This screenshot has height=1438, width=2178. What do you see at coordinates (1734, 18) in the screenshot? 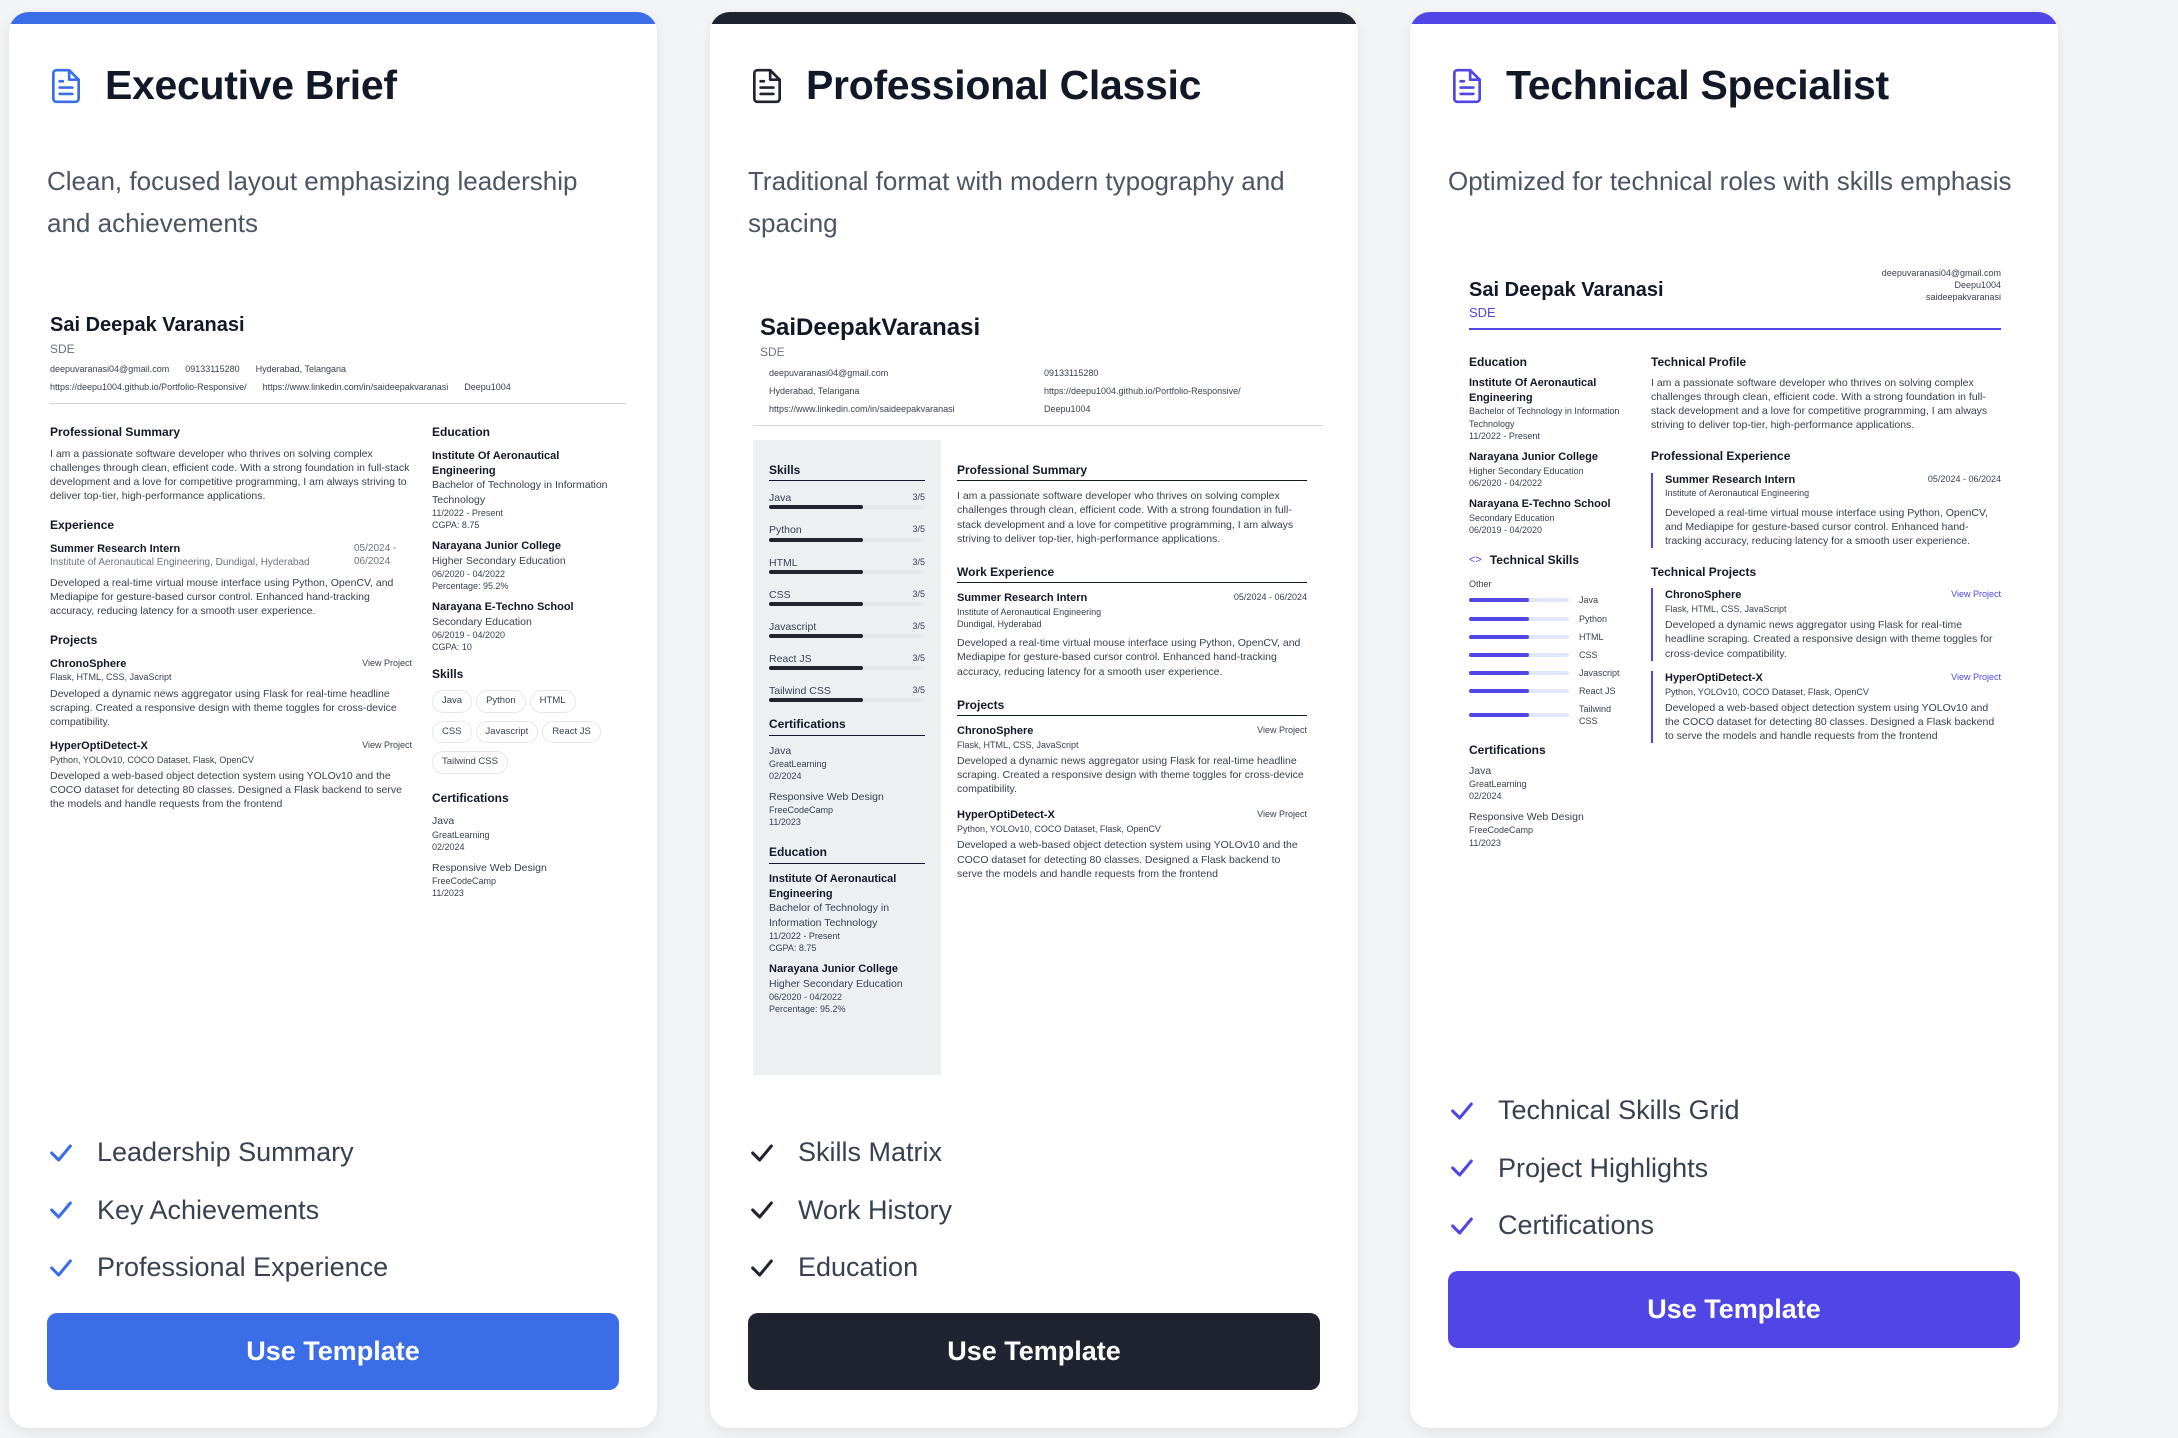
I see `card-accent-bar` at bounding box center [1734, 18].